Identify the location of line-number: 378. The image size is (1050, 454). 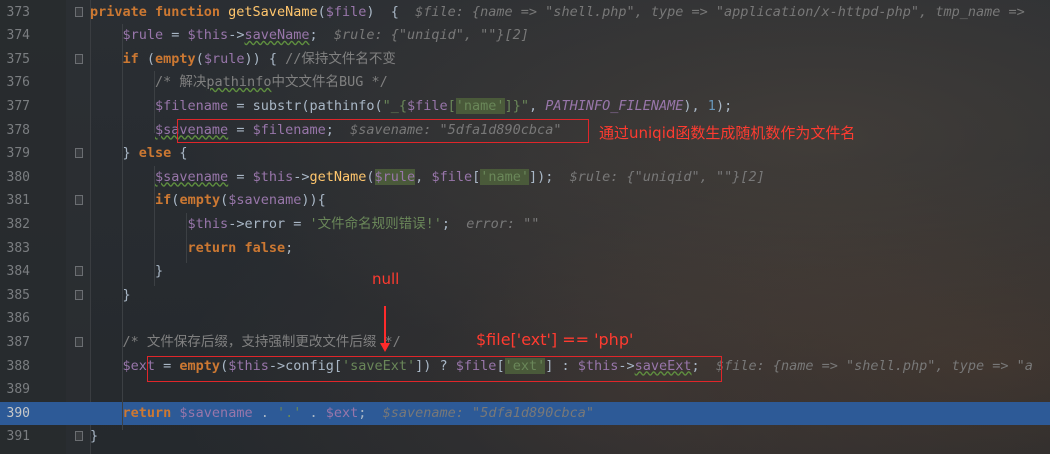
(15, 131).